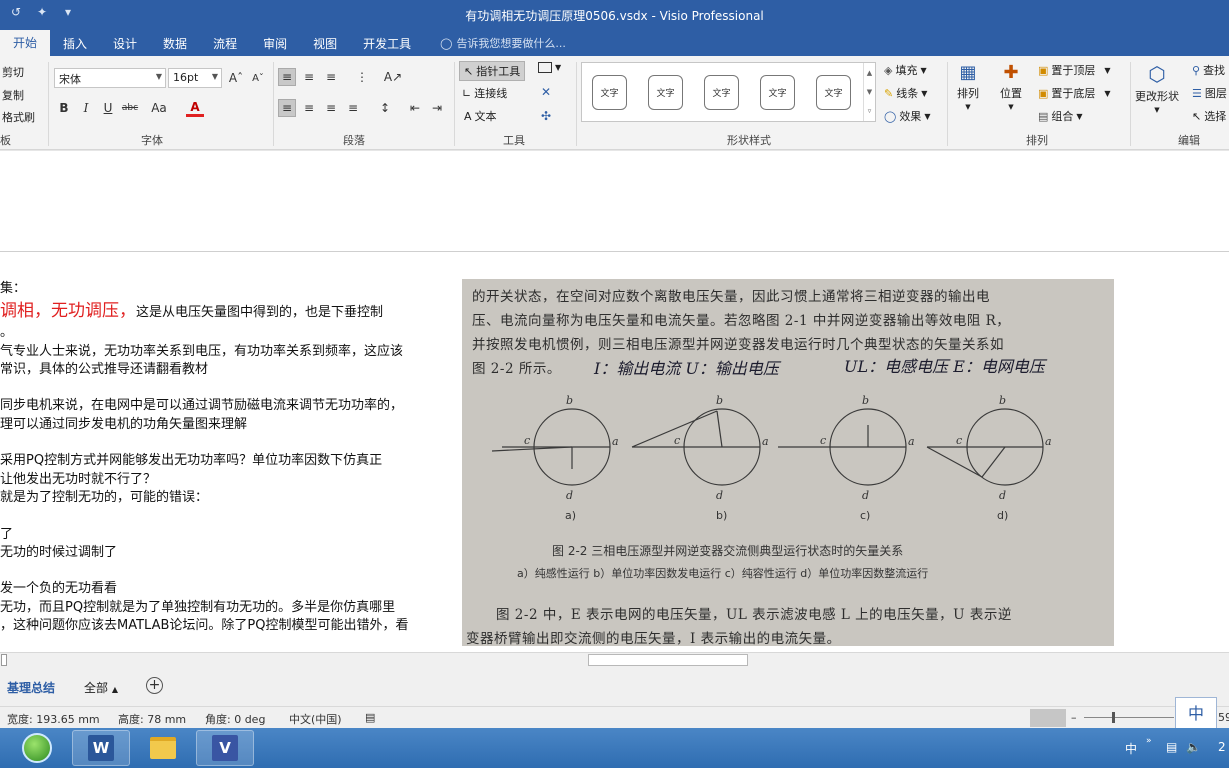 This screenshot has width=1229, height=768. Describe the element at coordinates (101, 687) in the screenshot. I see `all-pages-button: 全部 ▲` at that location.